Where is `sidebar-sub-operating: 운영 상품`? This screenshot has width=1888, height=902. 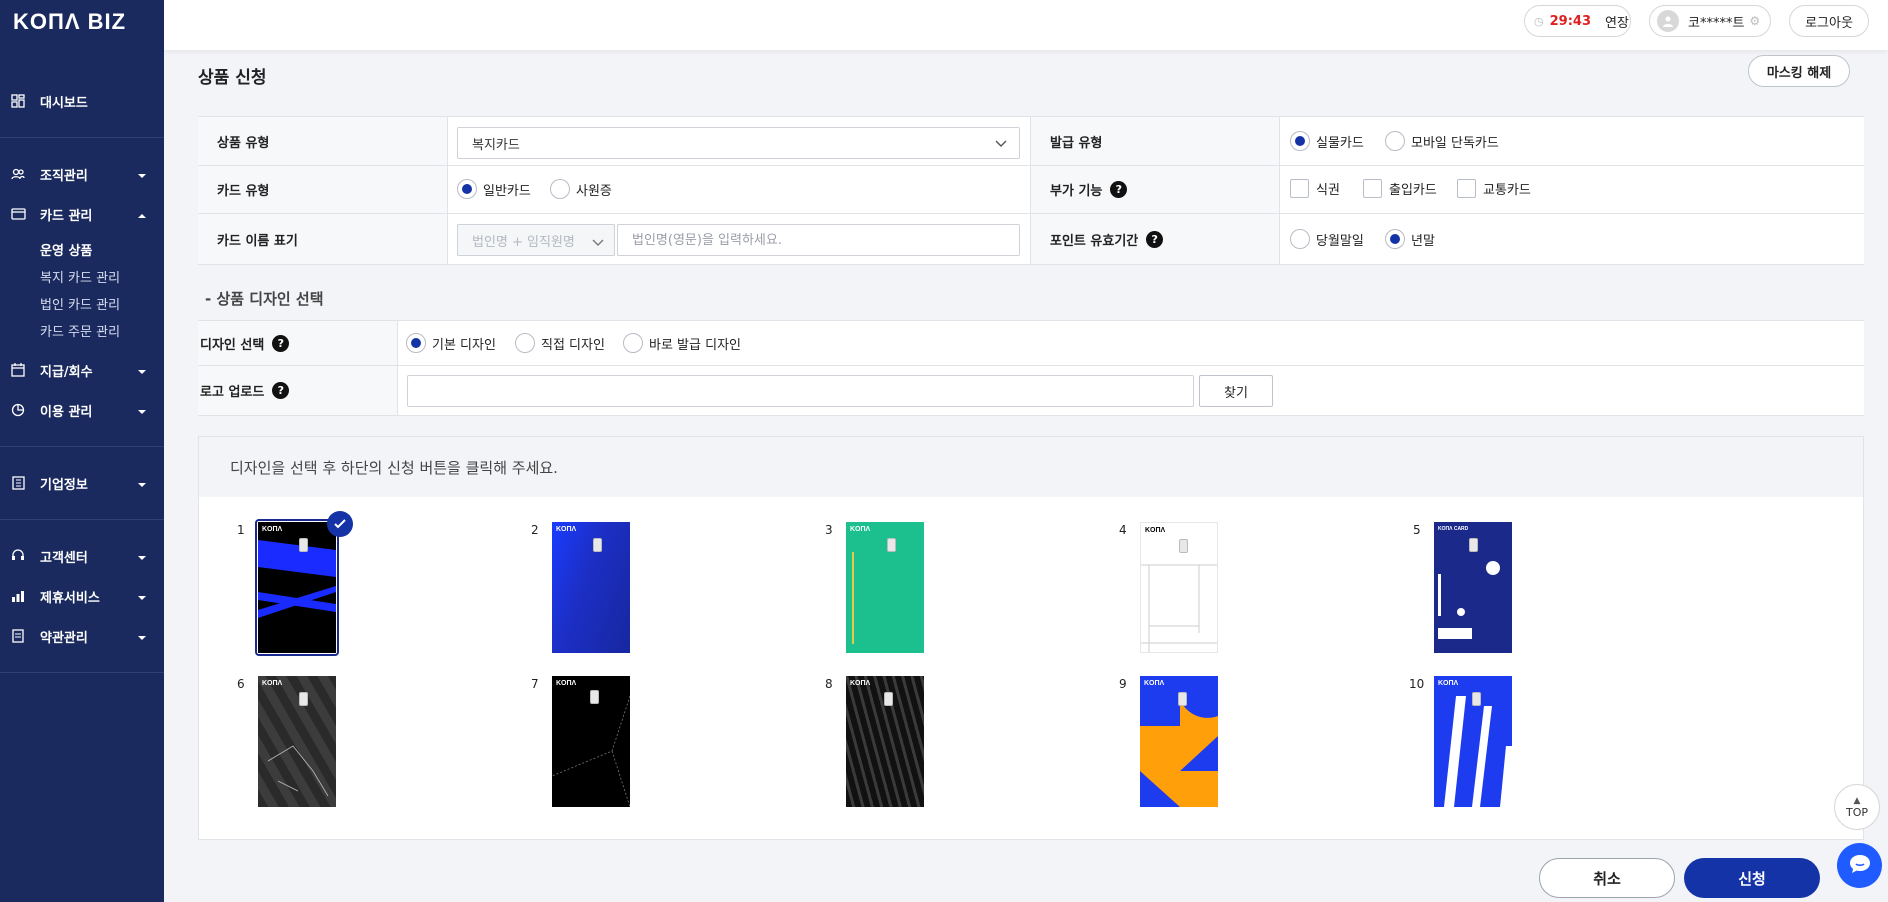
sidebar-sub-operating: 운영 상품 is located at coordinates (66, 249).